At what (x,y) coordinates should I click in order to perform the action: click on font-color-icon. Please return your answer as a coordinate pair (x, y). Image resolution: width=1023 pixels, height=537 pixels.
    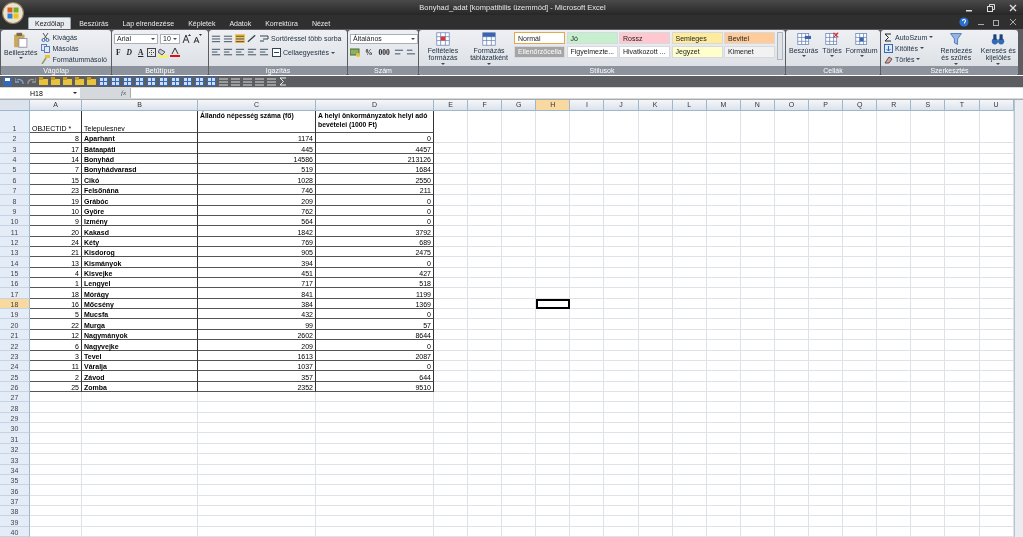
    Looking at the image, I should click on (175, 52).